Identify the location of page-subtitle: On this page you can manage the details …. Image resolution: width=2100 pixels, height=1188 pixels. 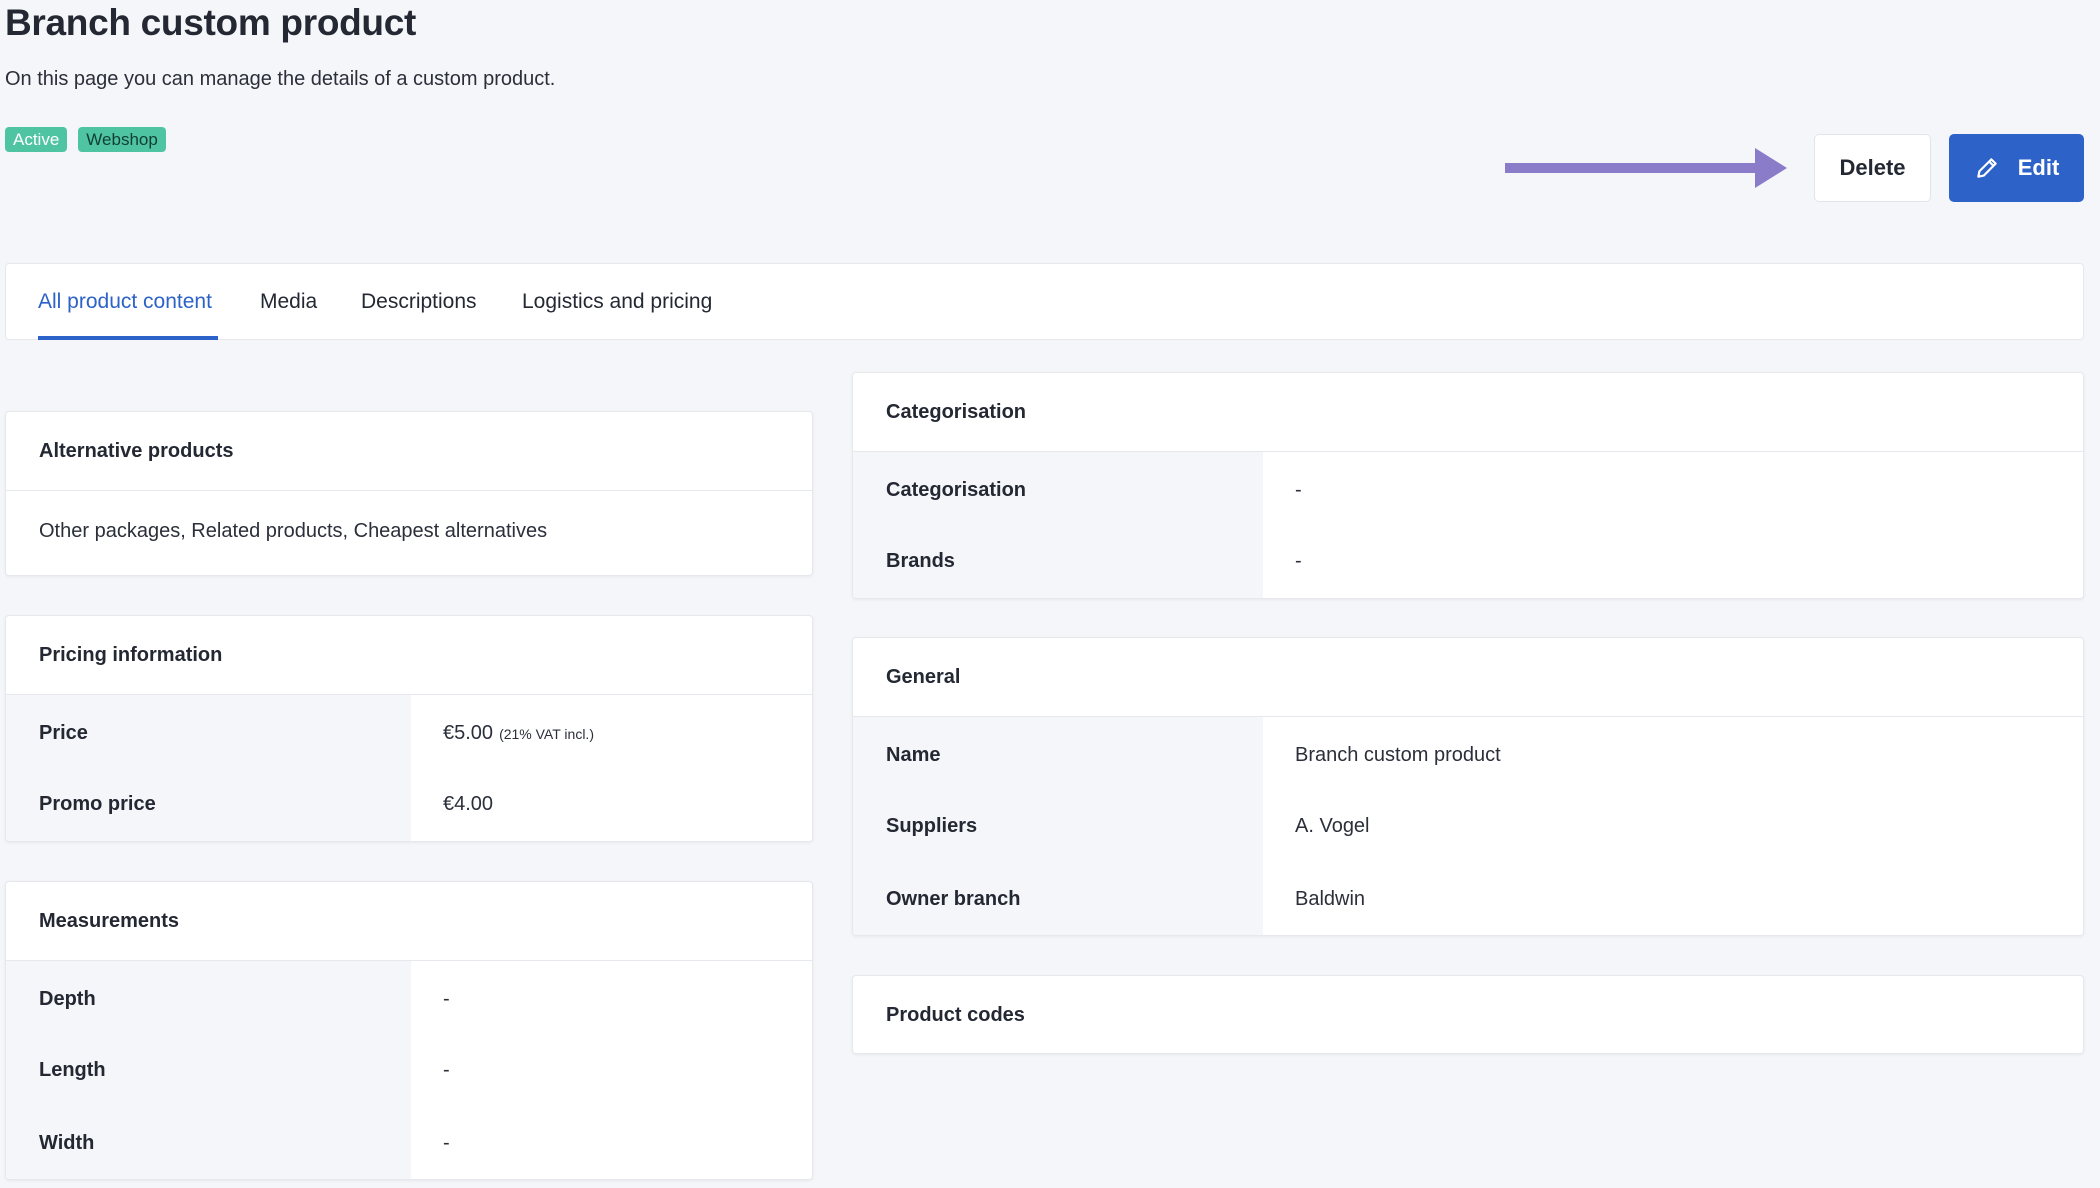
(280, 79).